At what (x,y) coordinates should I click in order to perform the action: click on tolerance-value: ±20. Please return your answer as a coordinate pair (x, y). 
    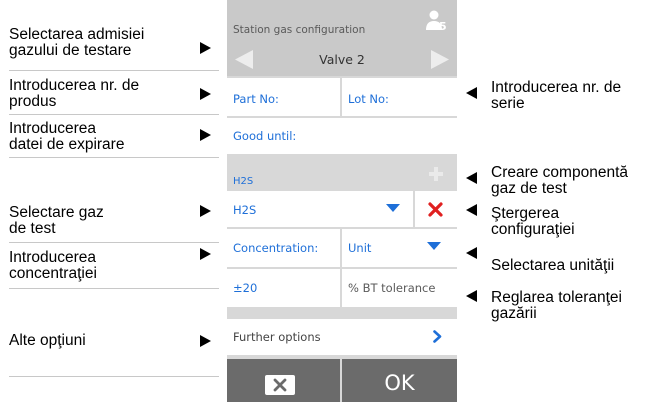
    Looking at the image, I should click on (245, 288).